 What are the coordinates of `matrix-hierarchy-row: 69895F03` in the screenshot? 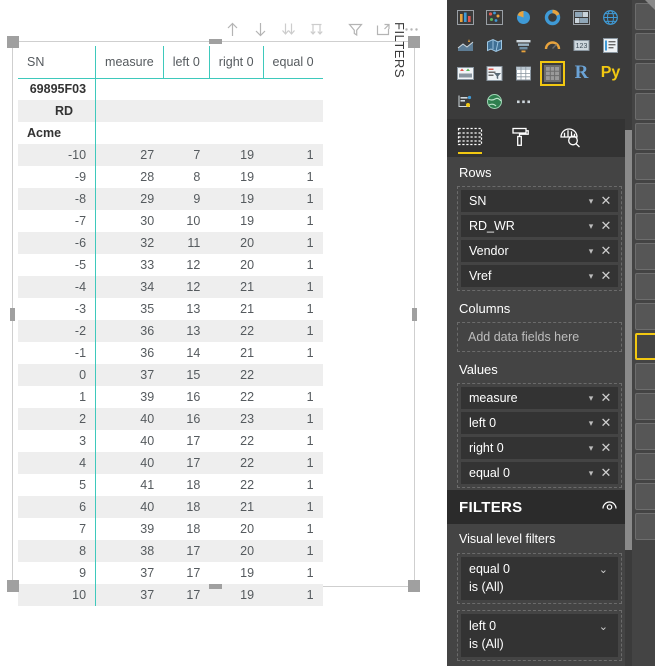 It's located at (170, 89).